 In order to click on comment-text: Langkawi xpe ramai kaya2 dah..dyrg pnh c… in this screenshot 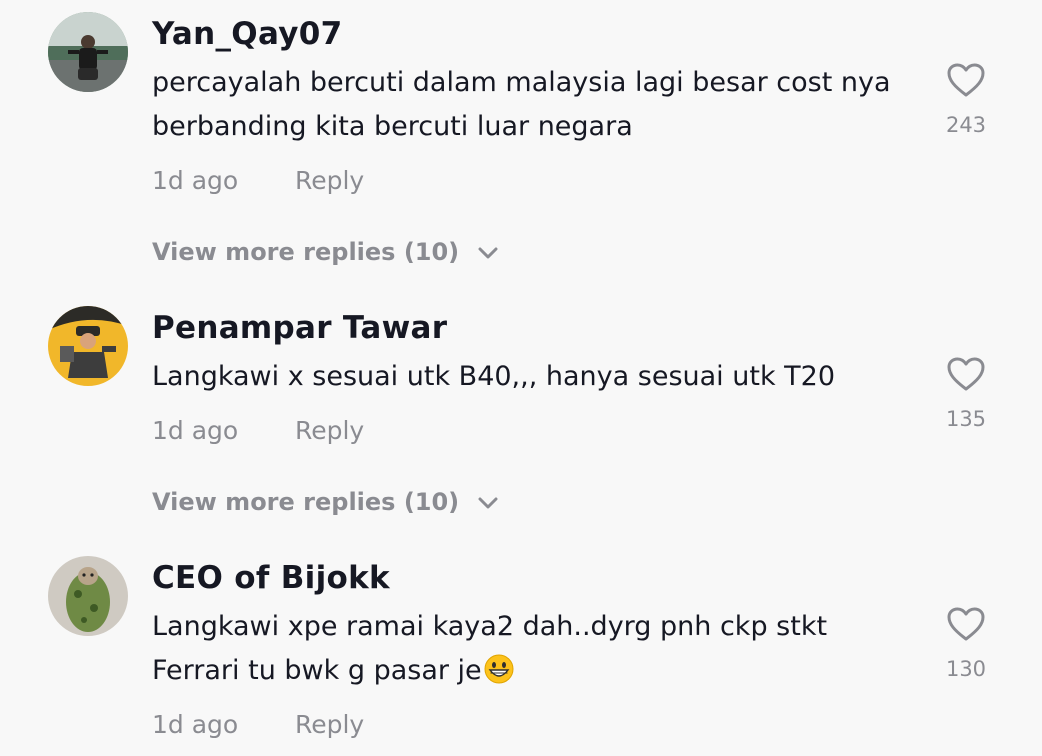, I will do `click(537, 649)`.